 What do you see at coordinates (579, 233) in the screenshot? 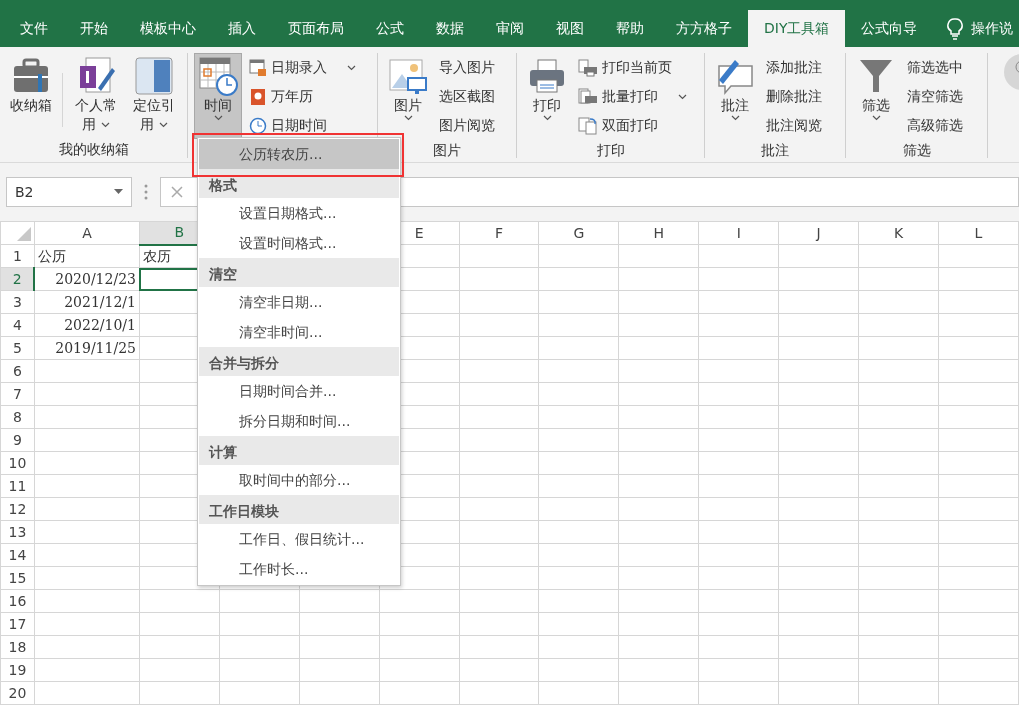
I see `column-header: G` at bounding box center [579, 233].